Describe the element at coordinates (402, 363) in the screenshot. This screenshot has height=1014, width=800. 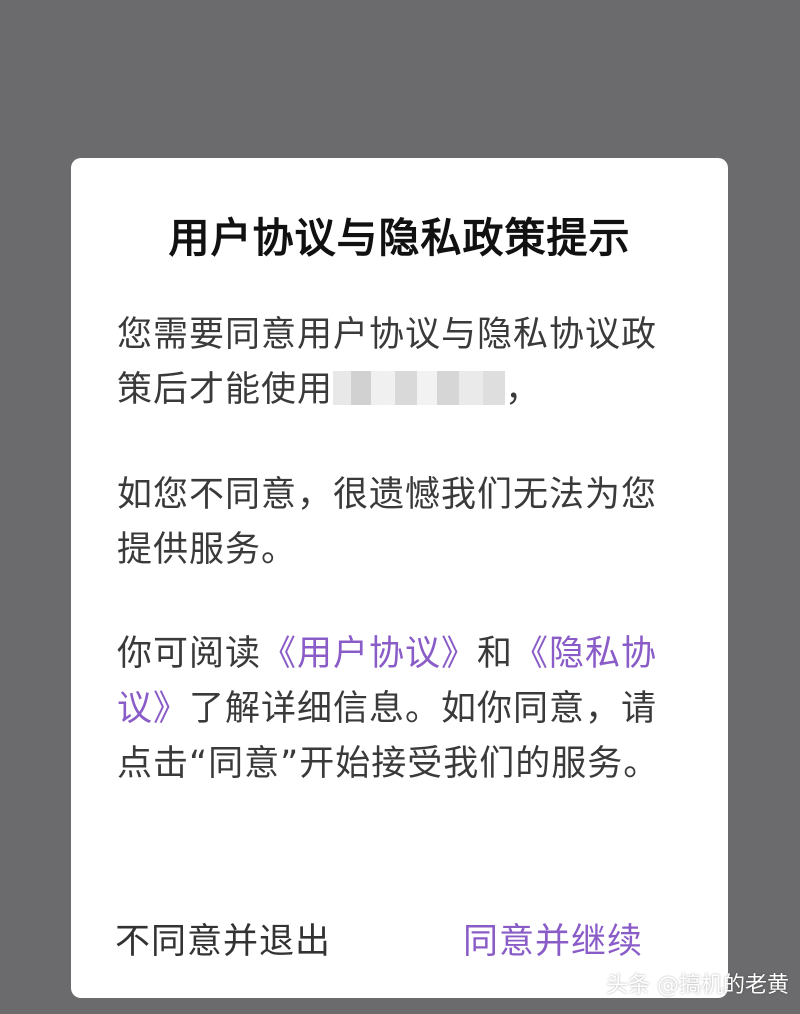
I see `paragraph-consent-requirement: 您需要同意用户协议与隐私协议政策后才能使用，` at that location.